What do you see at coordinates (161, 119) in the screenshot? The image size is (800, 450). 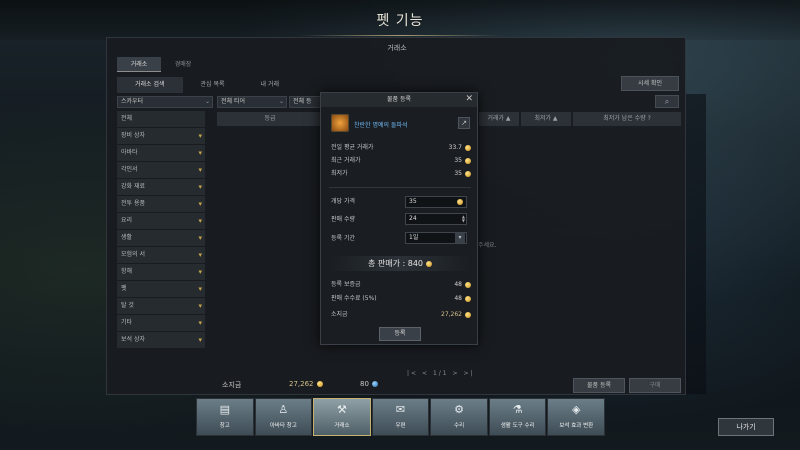 I see `category-item: 전체` at bounding box center [161, 119].